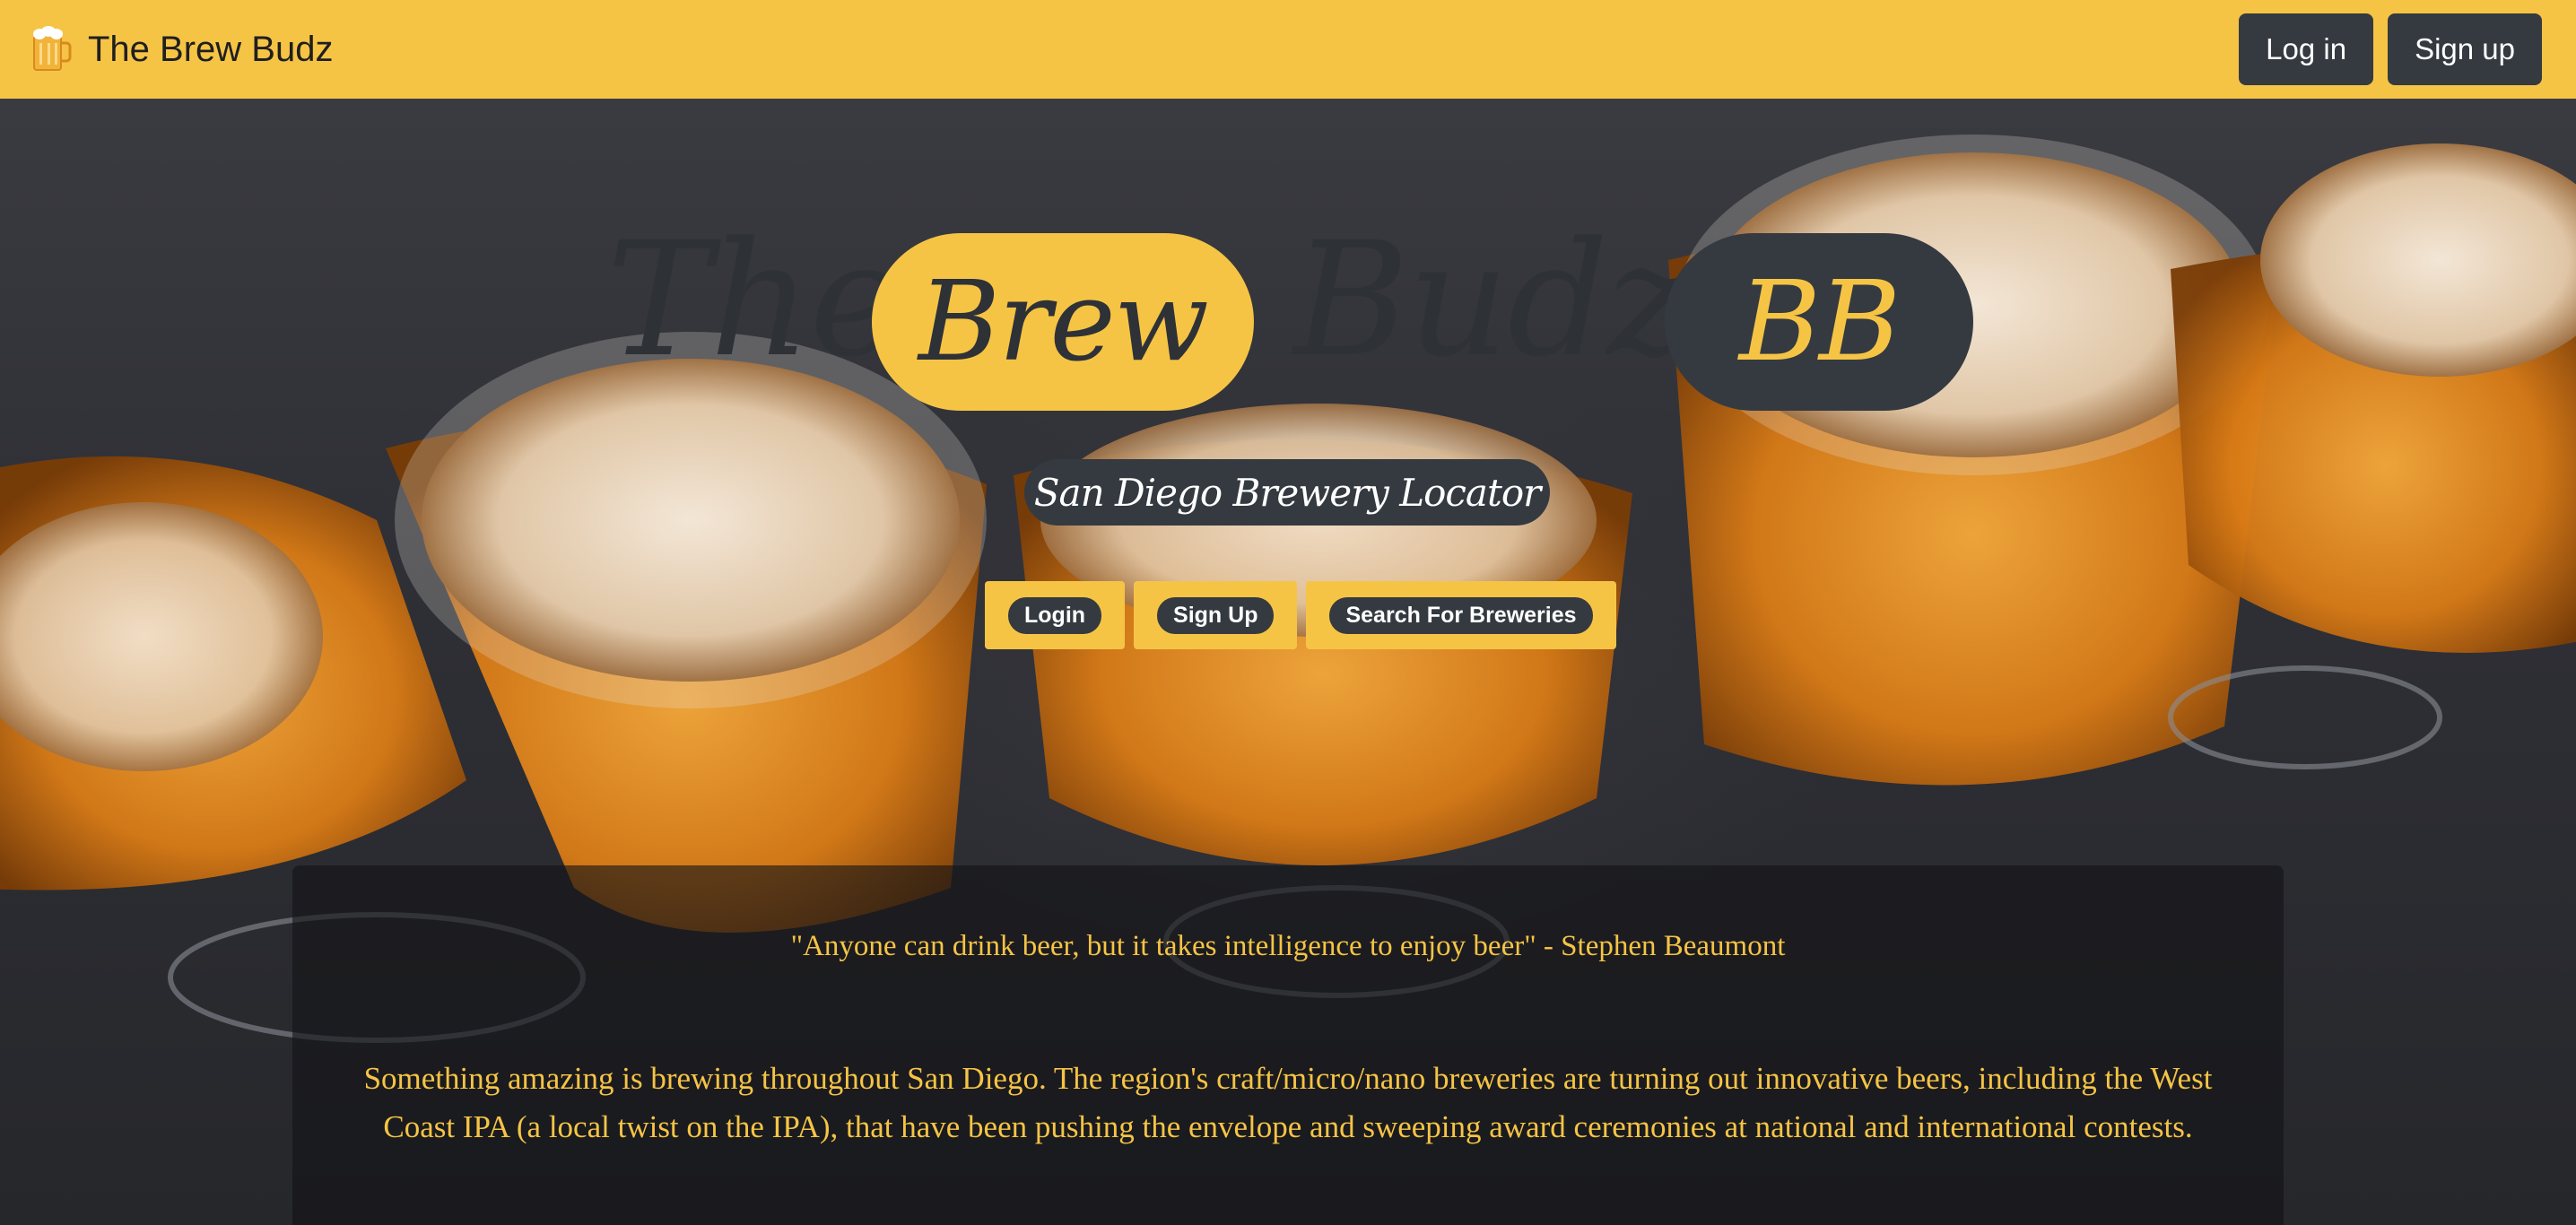 This screenshot has height=1225, width=2576. Describe the element at coordinates (2306, 49) in the screenshot. I see `login-button: Log in` at that location.